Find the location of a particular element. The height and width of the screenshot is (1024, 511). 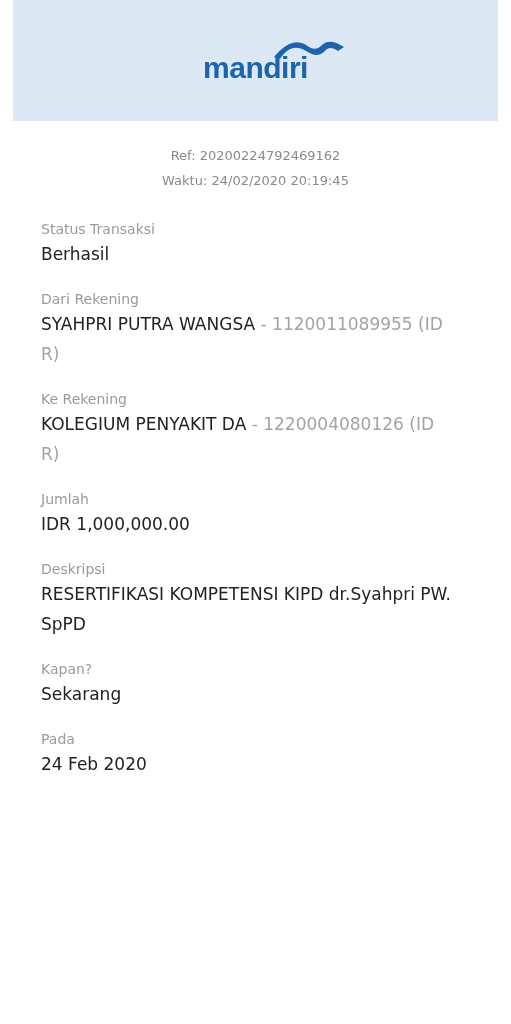

field-value: IDR 1,000,000.00 is located at coordinates (116, 524).